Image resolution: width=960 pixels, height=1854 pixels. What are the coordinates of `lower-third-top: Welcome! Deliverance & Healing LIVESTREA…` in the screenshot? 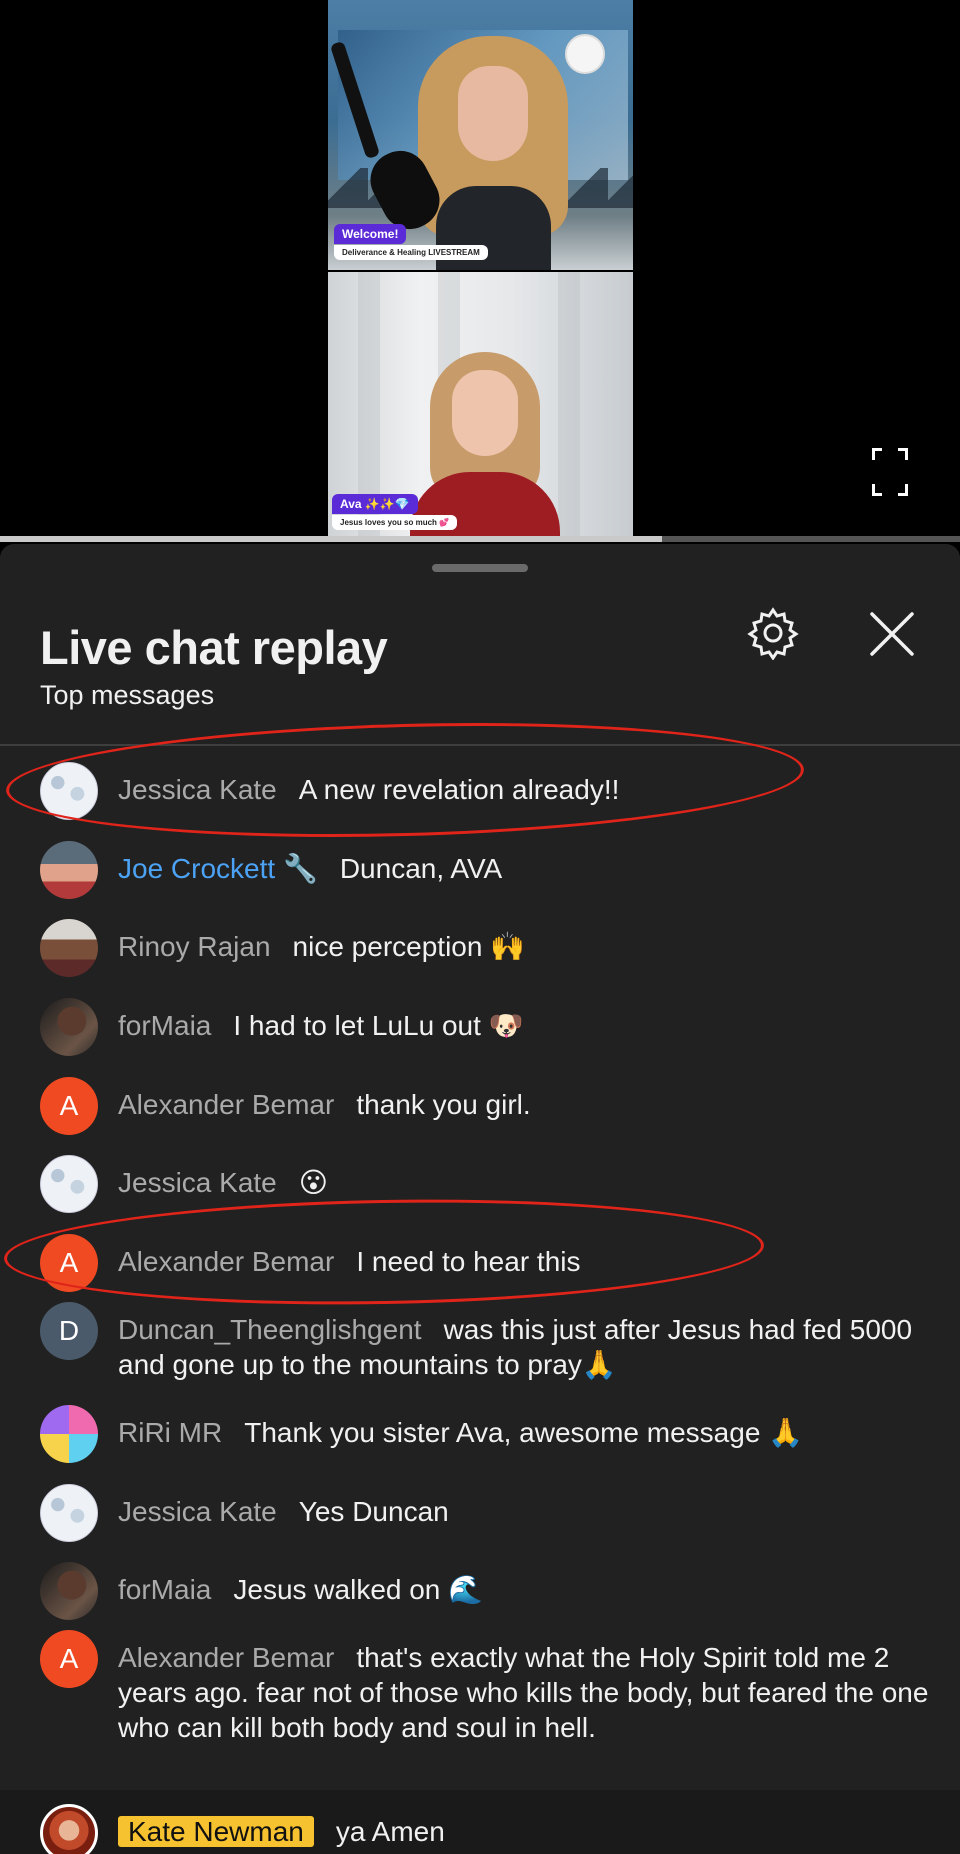 It's located at (411, 242).